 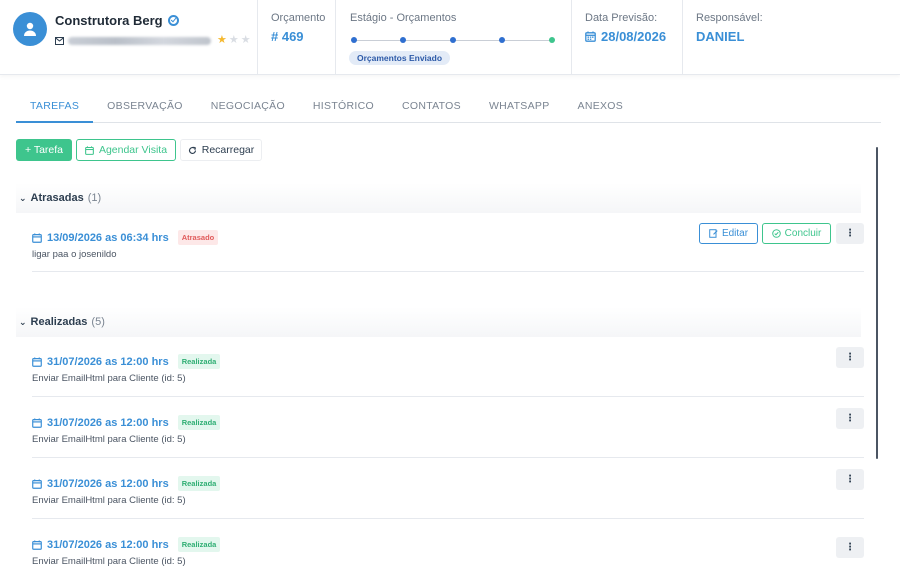 I want to click on data-previsao-value: 28/08/2026, so click(x=625, y=36).